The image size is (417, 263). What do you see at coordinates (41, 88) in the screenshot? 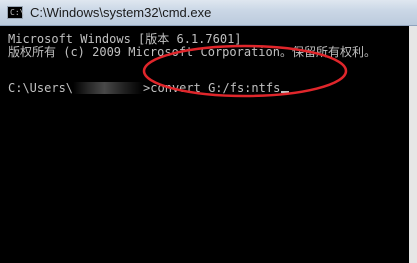
I see `prompt-prefix: C:\Users\` at bounding box center [41, 88].